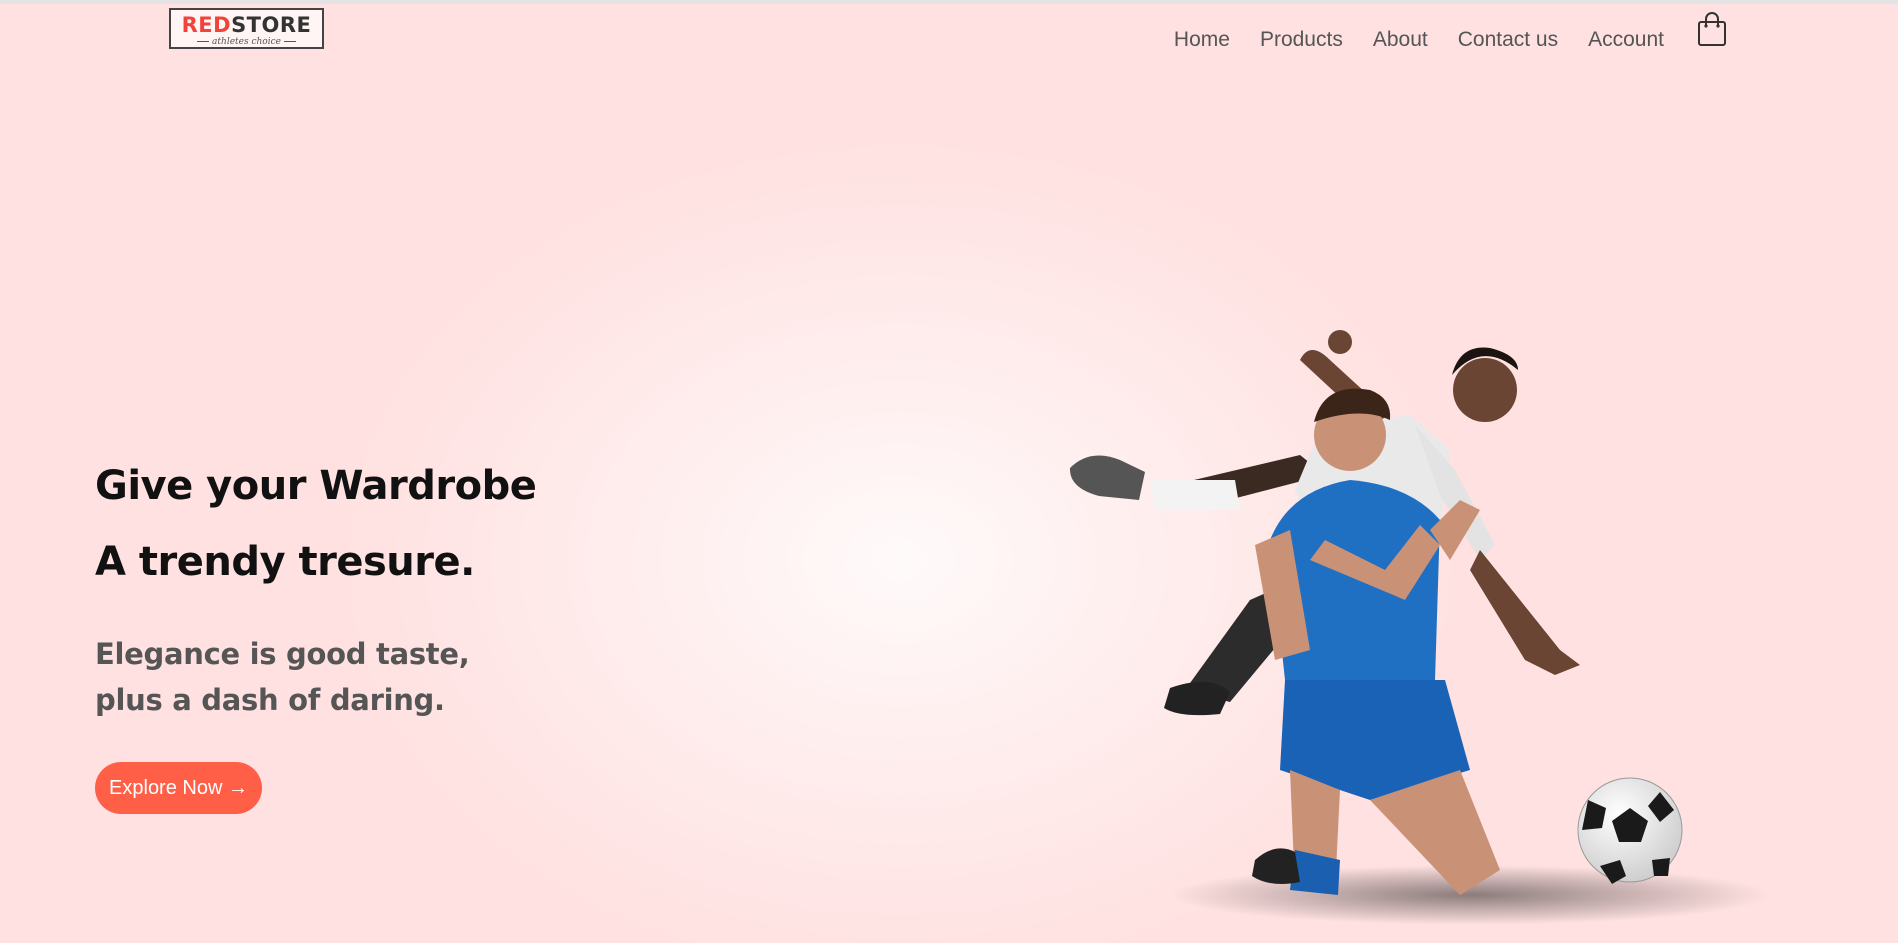 The image size is (1898, 943). I want to click on logo-wordmark: REDSTORE, so click(246, 25).